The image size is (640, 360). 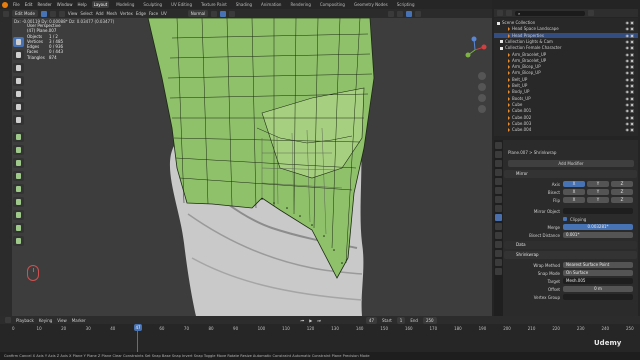 I want to click on data-subpanel-header: Data, so click(x=570, y=245).